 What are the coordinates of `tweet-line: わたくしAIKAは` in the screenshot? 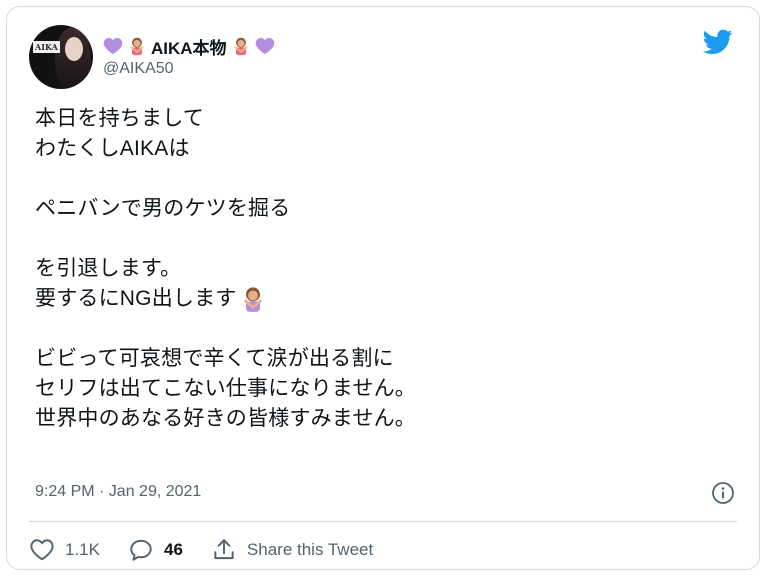 It's located at (112, 148).